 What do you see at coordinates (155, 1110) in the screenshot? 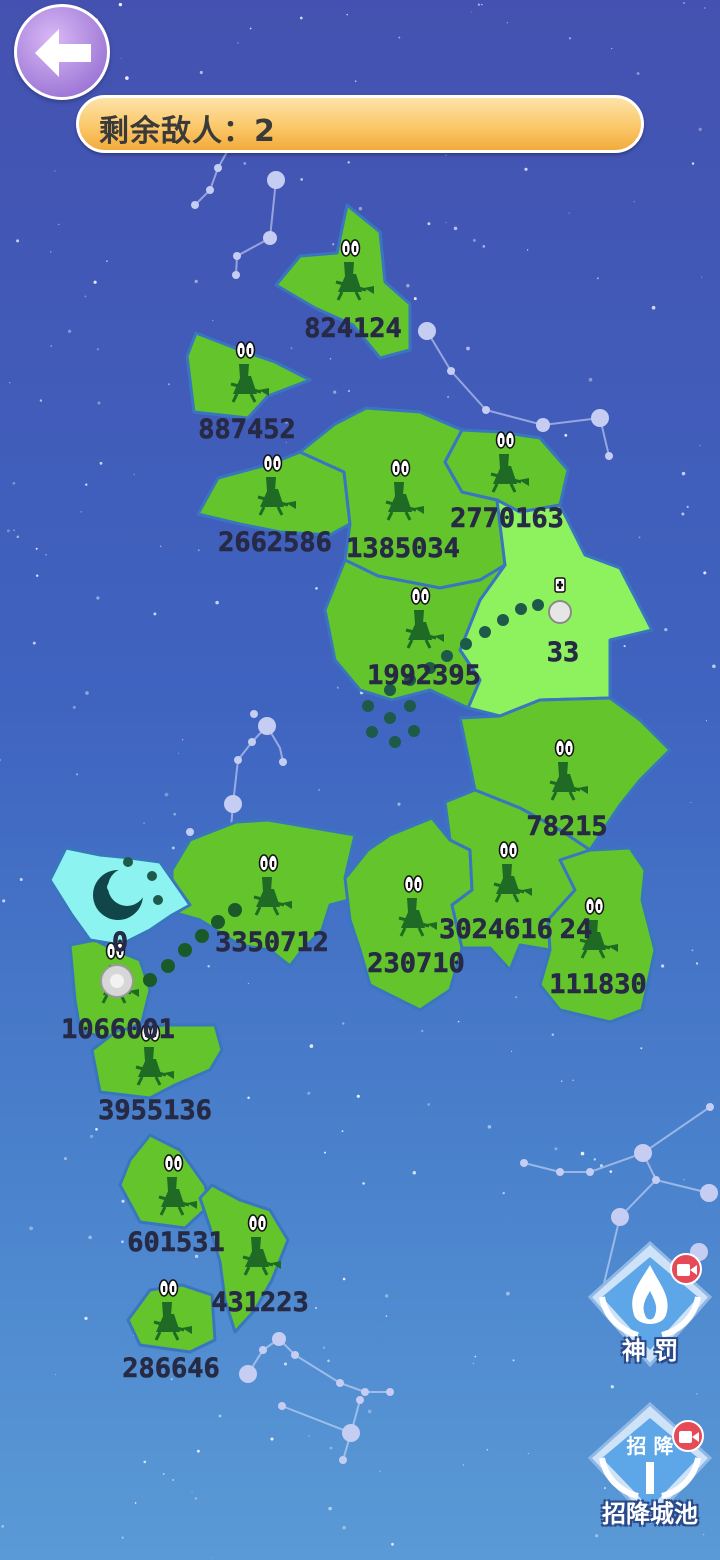
I see `region-label-r16: 3955136` at bounding box center [155, 1110].